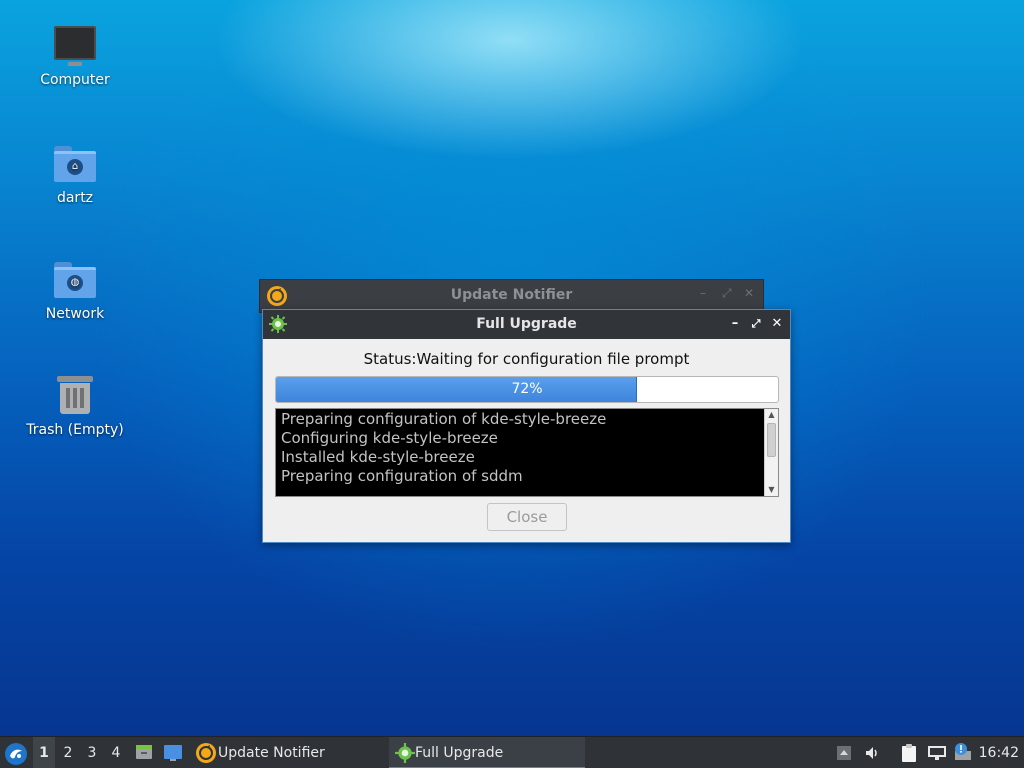  Describe the element at coordinates (963, 752) in the screenshot. I see `update-available-icon` at that location.